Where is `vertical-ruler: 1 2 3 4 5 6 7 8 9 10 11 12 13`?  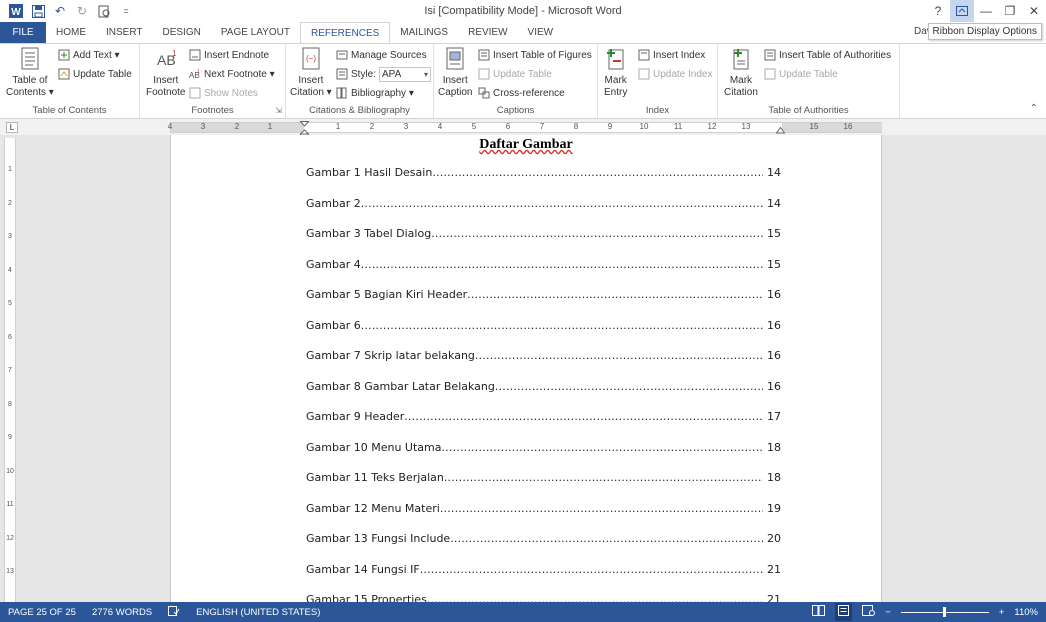
vertical-ruler: 1 2 3 4 5 6 7 8 9 10 11 12 13 is located at coordinates (10, 370).